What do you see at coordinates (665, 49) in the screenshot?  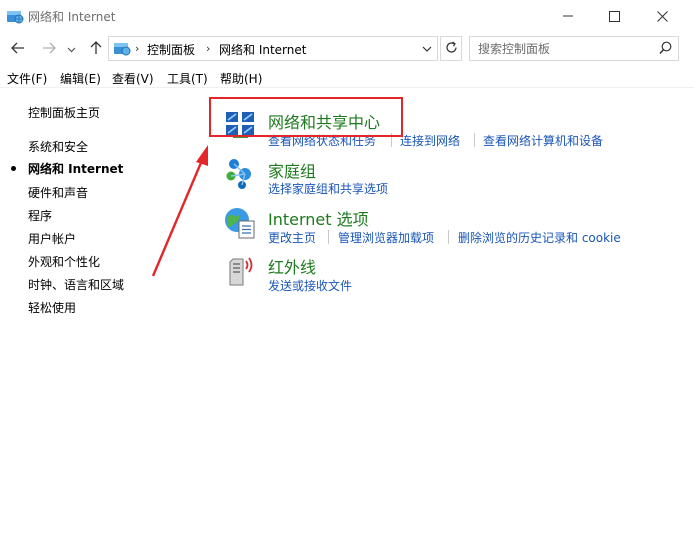 I see `search-icon` at bounding box center [665, 49].